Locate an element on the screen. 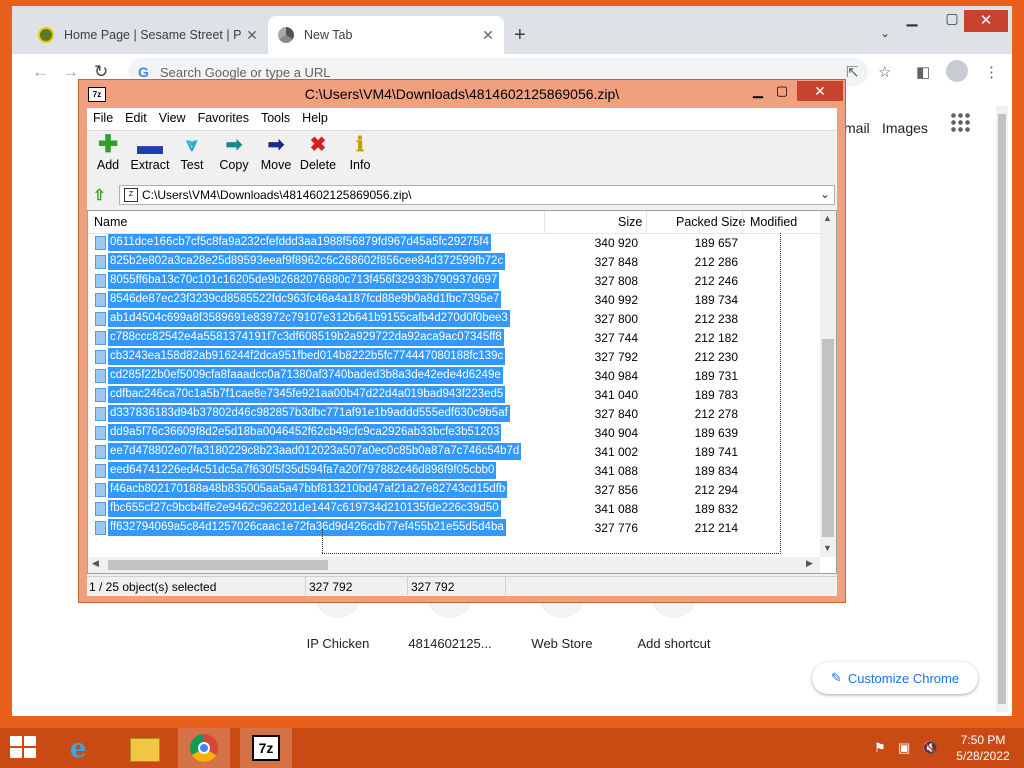  customize-label: Customize Chrome is located at coordinates (903, 678).